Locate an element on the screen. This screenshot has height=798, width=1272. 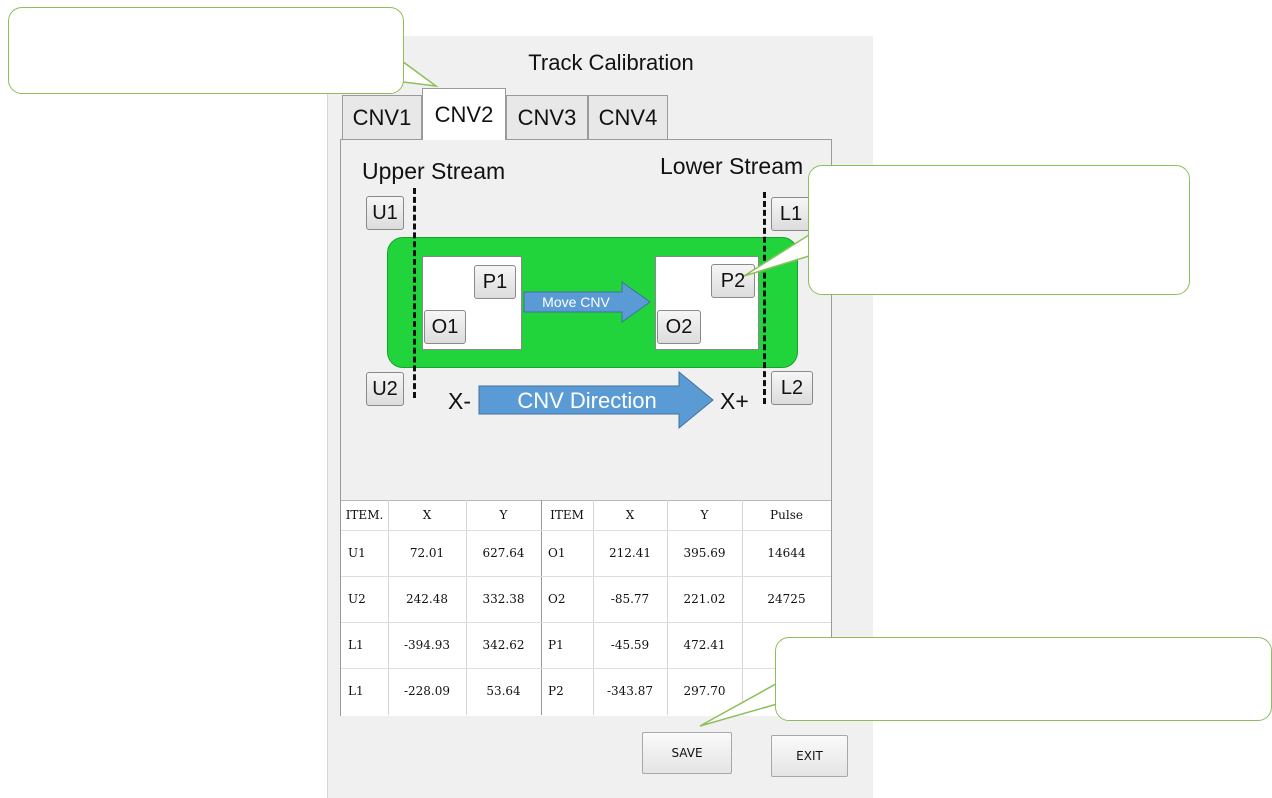
callout-right is located at coordinates (999, 230).